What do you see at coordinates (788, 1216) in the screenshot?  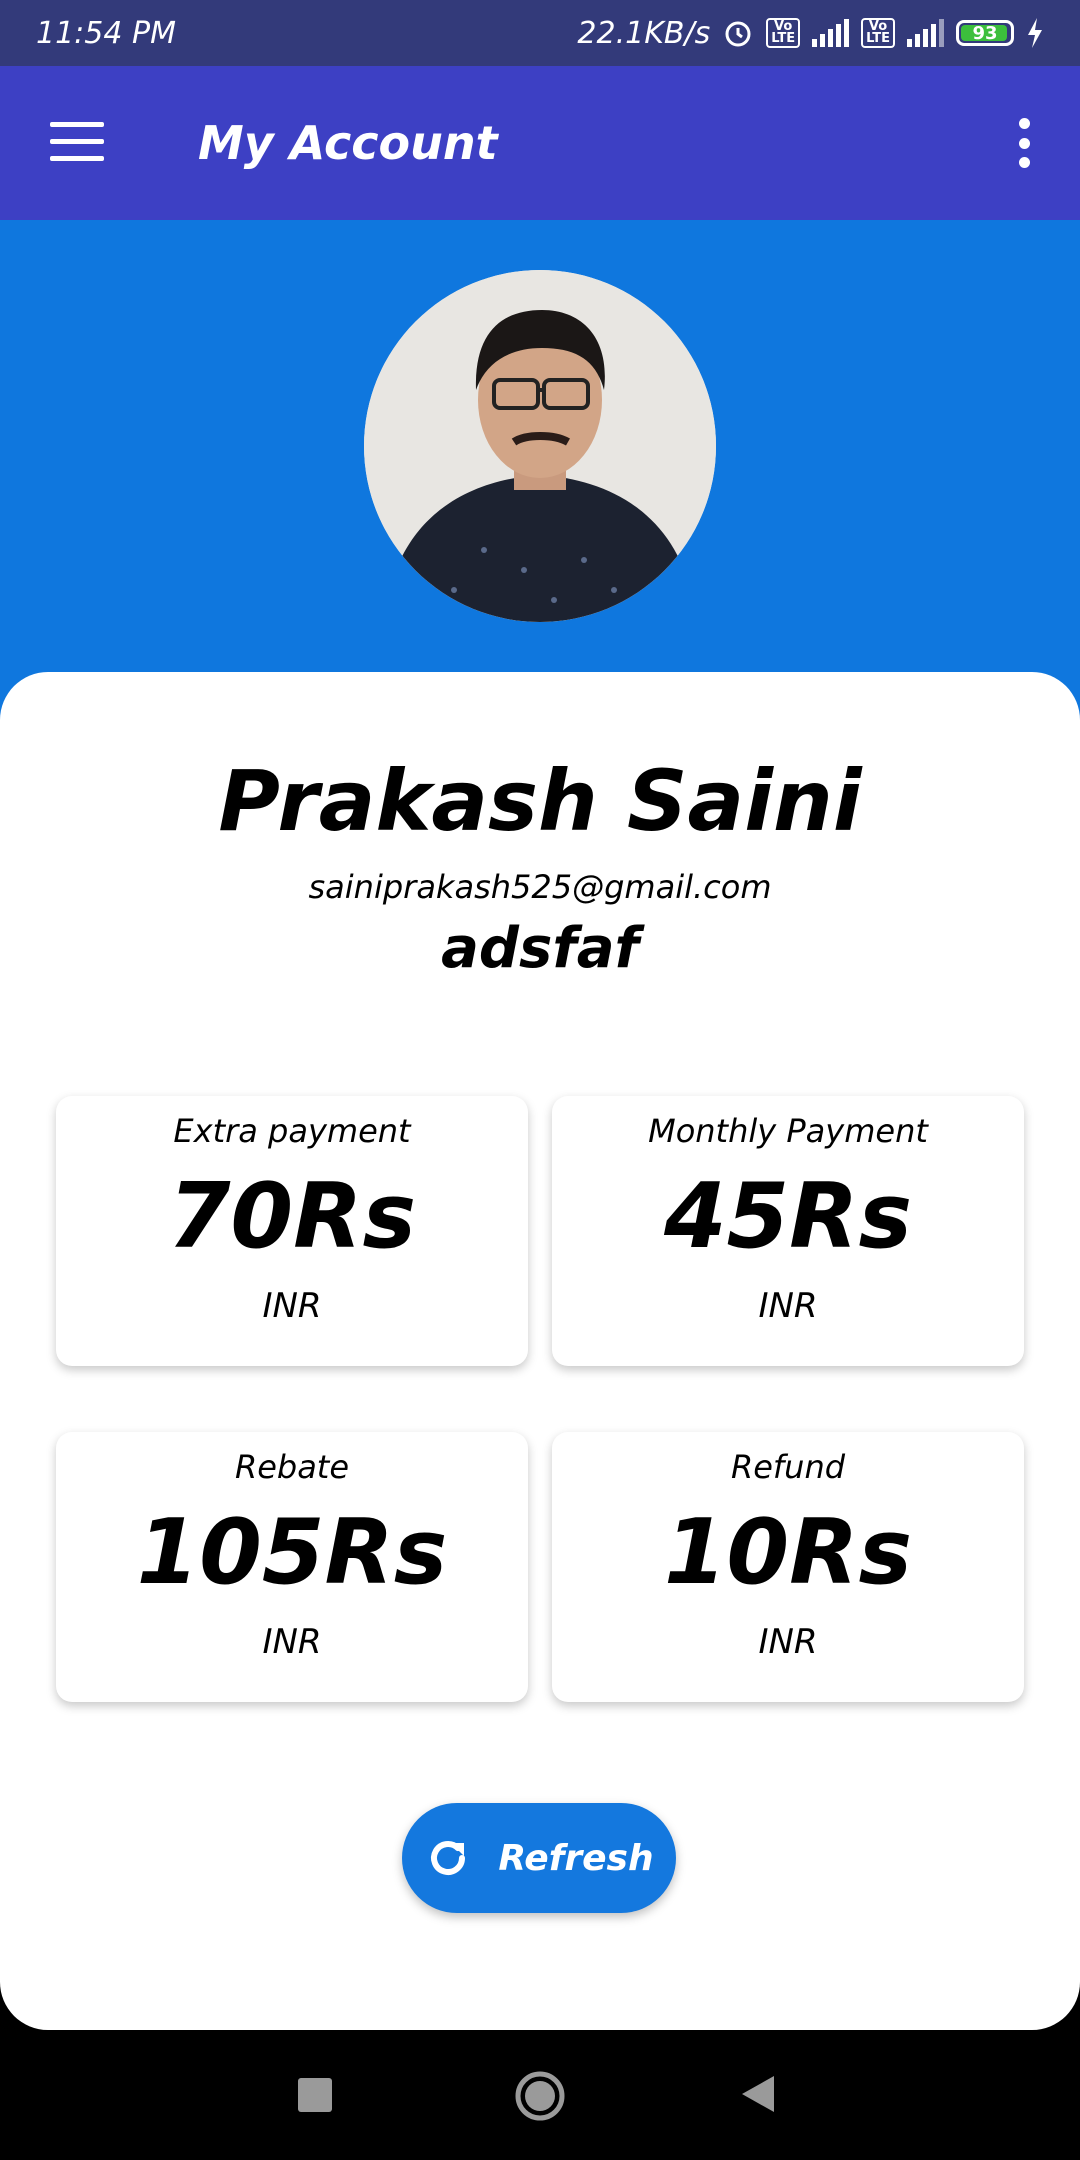 I see `stat-value: 45Rs` at bounding box center [788, 1216].